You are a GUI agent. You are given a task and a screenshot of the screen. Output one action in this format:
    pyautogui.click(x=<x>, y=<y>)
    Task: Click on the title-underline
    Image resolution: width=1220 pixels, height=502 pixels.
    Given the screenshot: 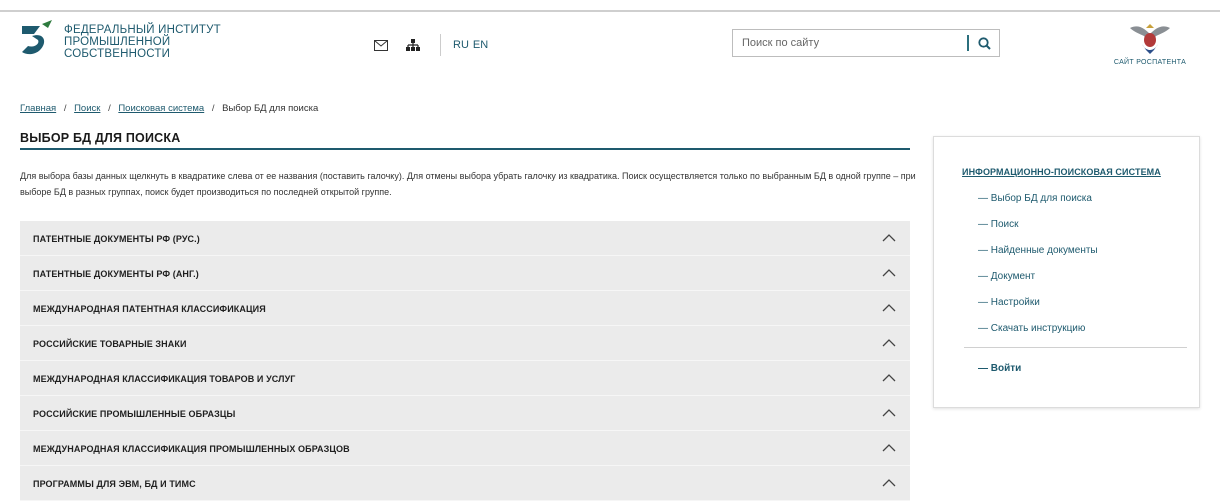 What is the action you would take?
    pyautogui.click(x=465, y=149)
    